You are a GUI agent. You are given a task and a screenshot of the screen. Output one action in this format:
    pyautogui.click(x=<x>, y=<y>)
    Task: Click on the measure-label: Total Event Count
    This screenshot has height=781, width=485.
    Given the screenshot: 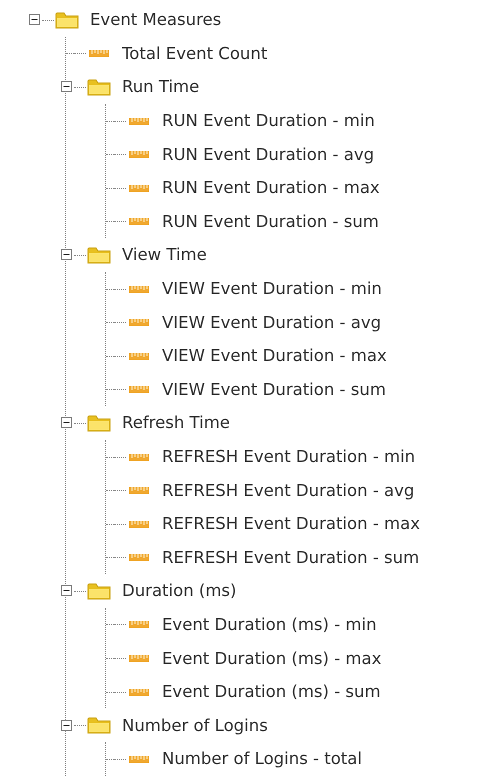 What is the action you would take?
    pyautogui.click(x=195, y=53)
    